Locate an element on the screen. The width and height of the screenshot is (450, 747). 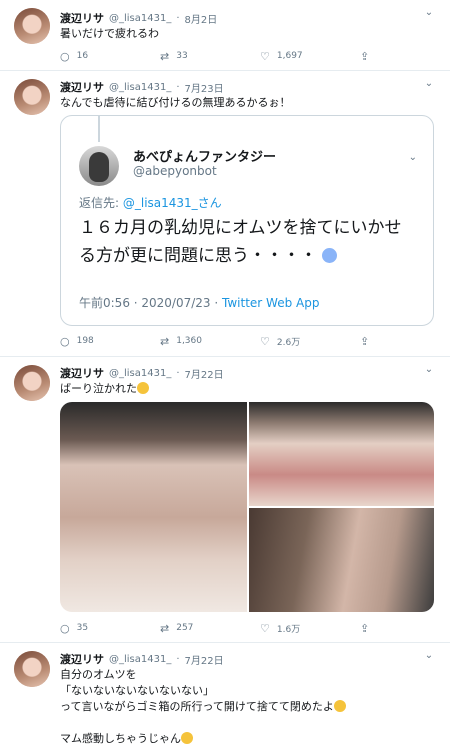
tweet-text: ばーり泣かれた is located at coordinates (248, 389).